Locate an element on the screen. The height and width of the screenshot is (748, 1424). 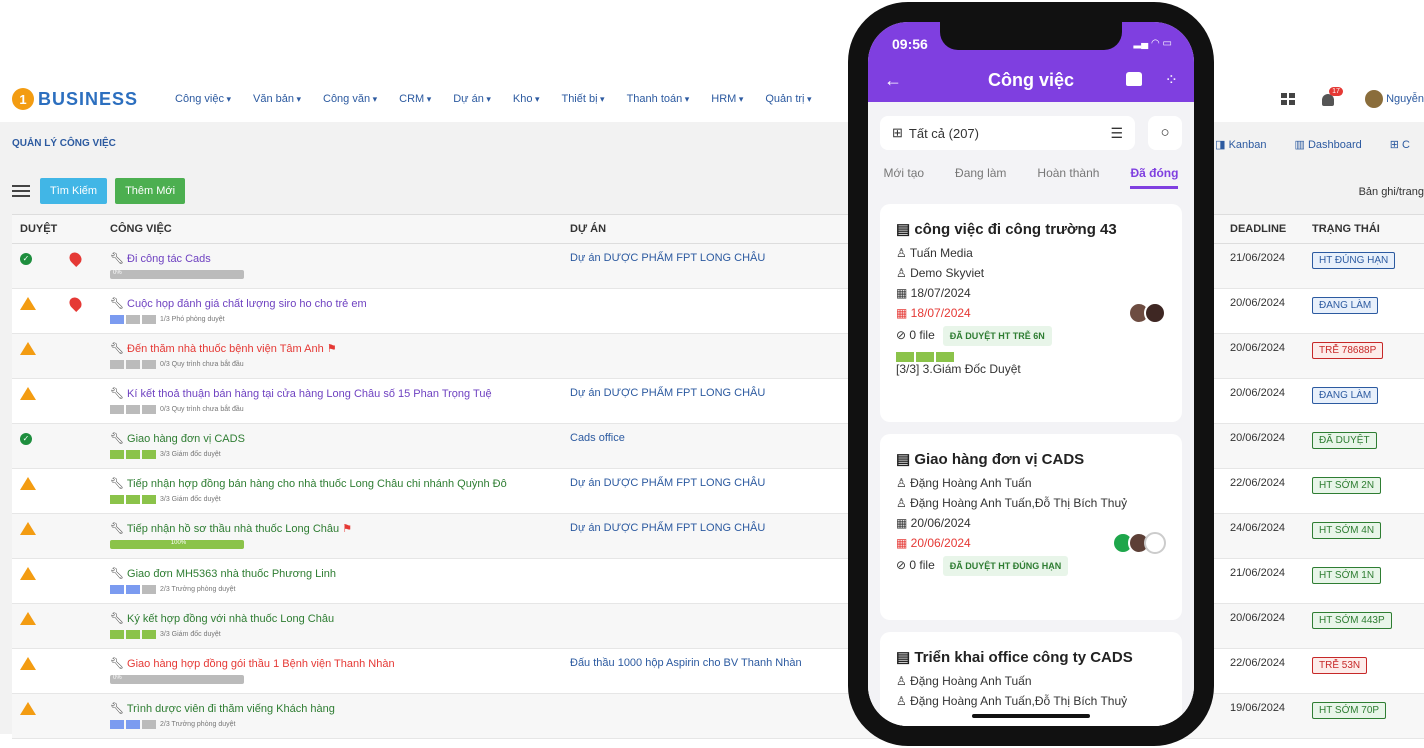
menu-item: Kho is located at coordinates (526, 99).